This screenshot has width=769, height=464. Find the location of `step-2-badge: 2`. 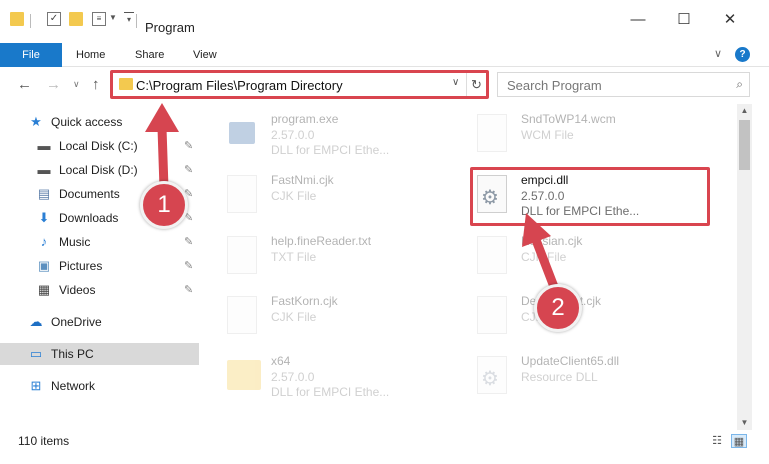

step-2-badge: 2 is located at coordinates (558, 308).